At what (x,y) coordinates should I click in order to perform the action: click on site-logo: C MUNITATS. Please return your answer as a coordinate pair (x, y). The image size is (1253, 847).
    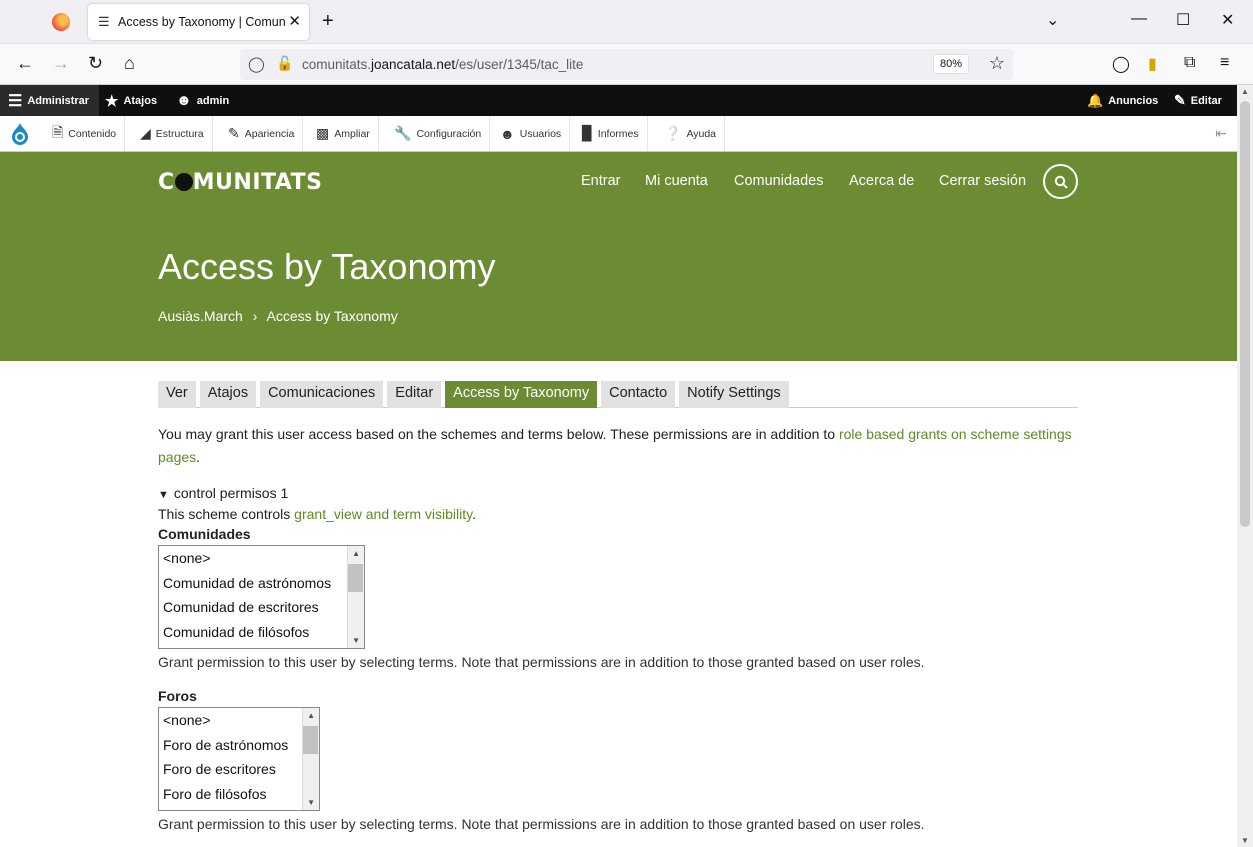
    Looking at the image, I should click on (240, 182).